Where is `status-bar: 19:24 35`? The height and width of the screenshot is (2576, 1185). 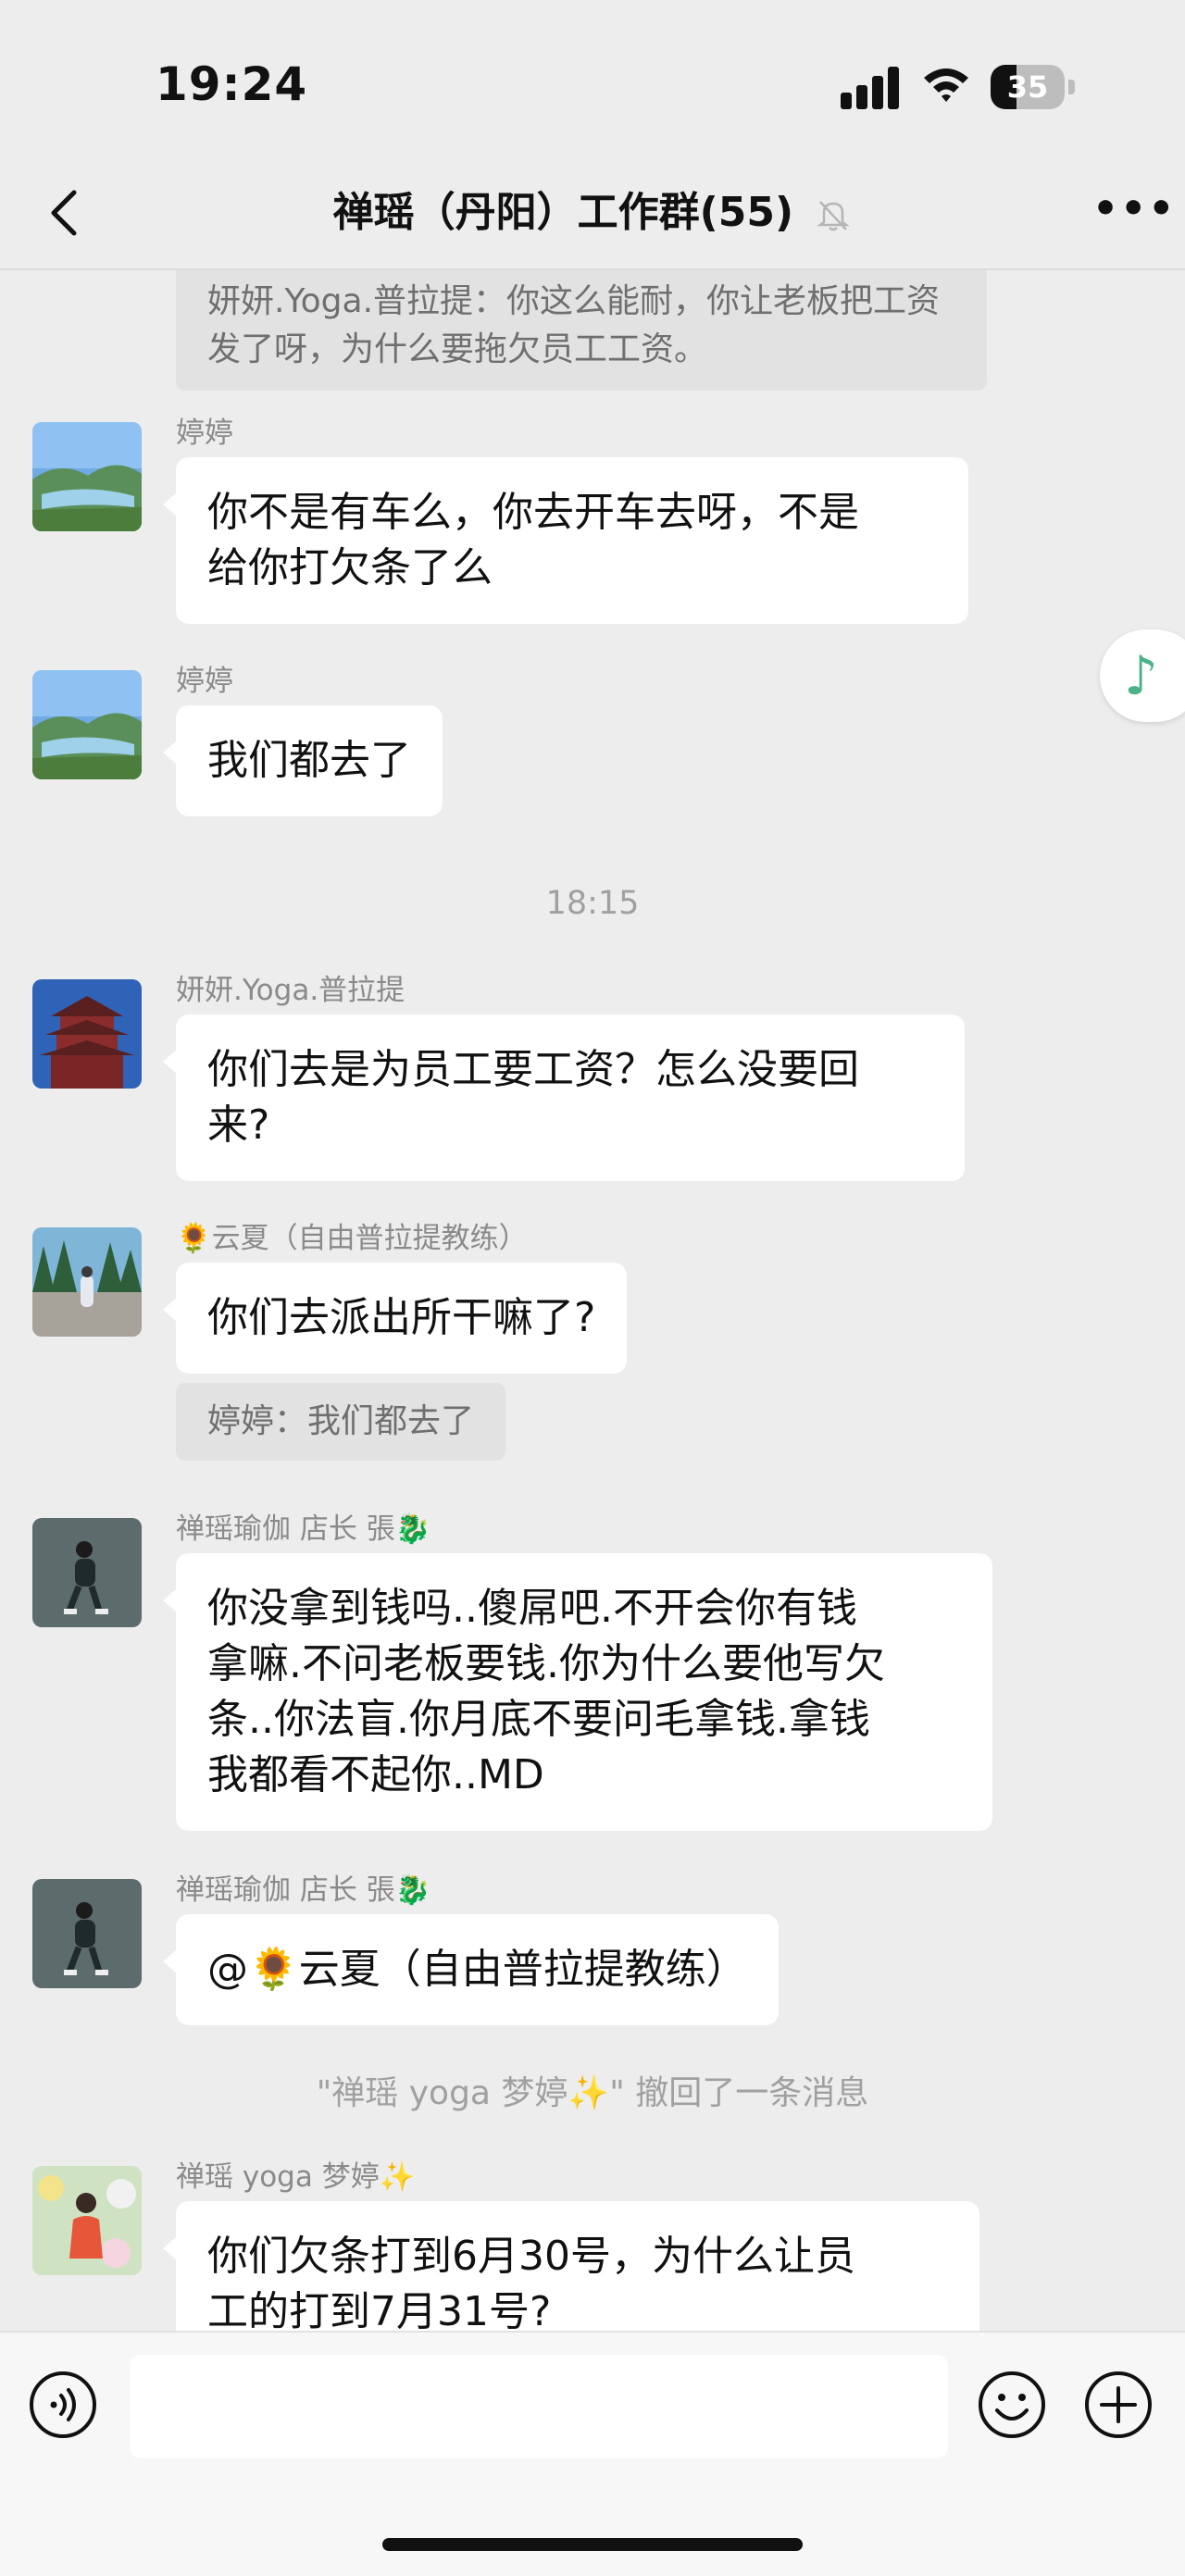 status-bar: 19:24 35 is located at coordinates (592, 78).